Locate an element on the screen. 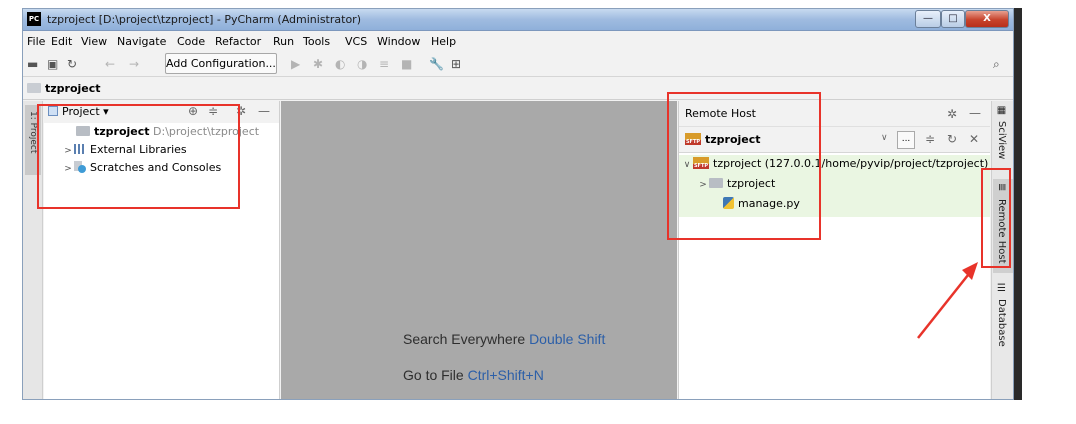 The width and height of the screenshot is (1076, 424). library-icon is located at coordinates (80, 149).